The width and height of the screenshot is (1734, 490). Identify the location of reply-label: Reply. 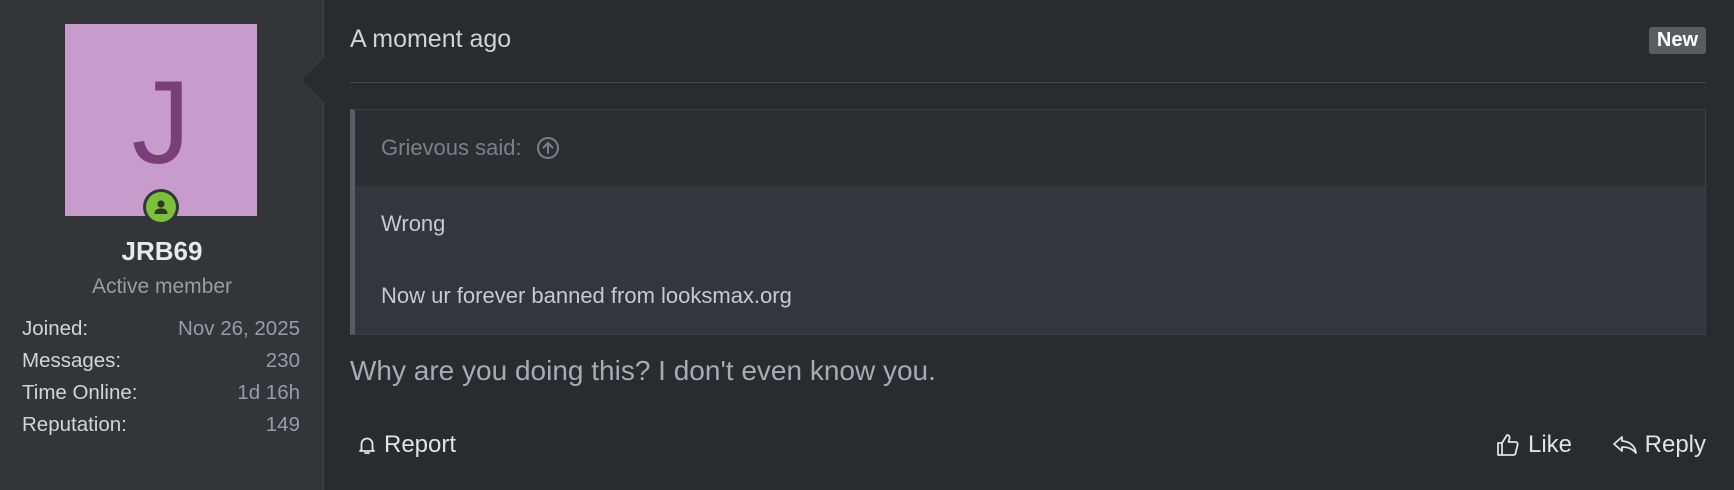
(1675, 444).